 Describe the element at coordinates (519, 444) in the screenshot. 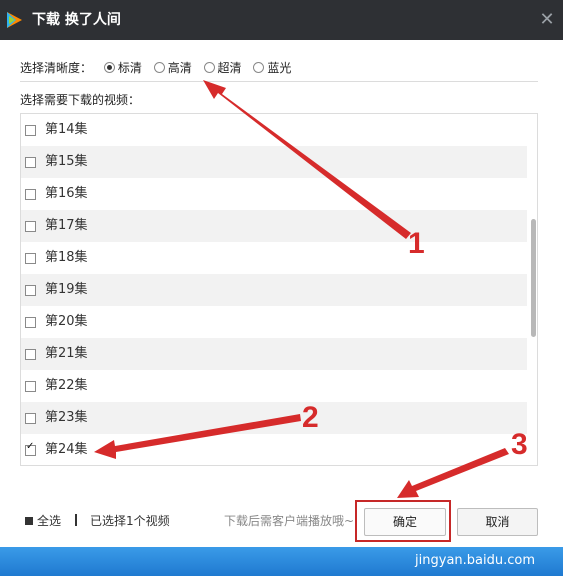

I see `annotation-number-3: 3` at that location.